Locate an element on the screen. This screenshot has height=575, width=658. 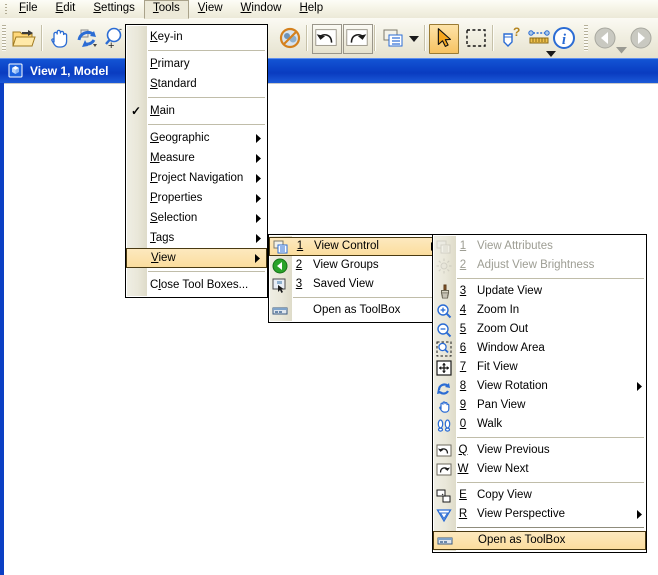
vc-copy-view: E Copy View is located at coordinates (539, 495).